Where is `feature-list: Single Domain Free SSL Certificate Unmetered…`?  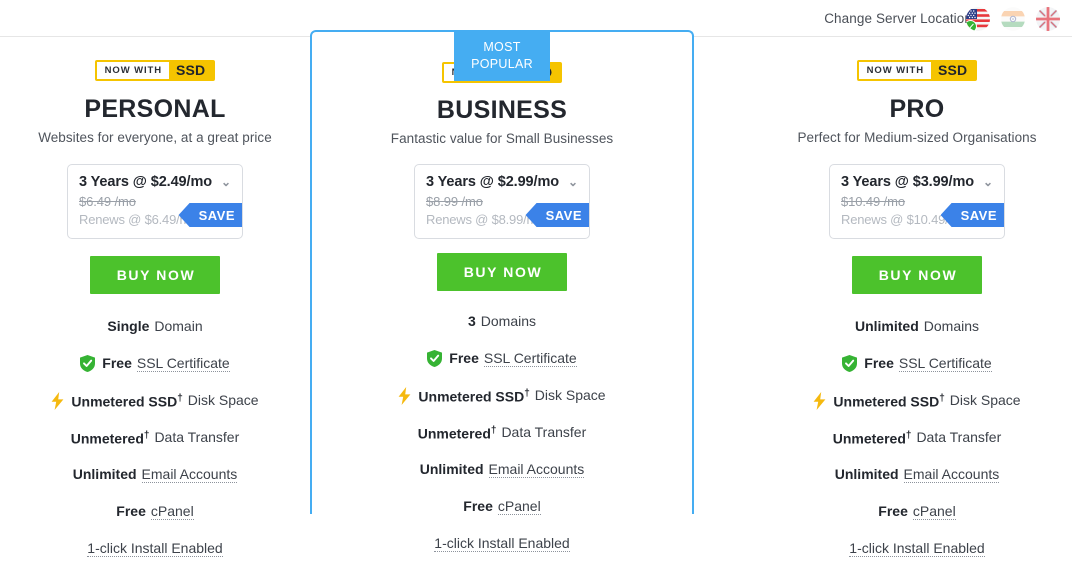 feature-list: Single Domain Free SSL Certificate Unmetered… is located at coordinates (155, 437).